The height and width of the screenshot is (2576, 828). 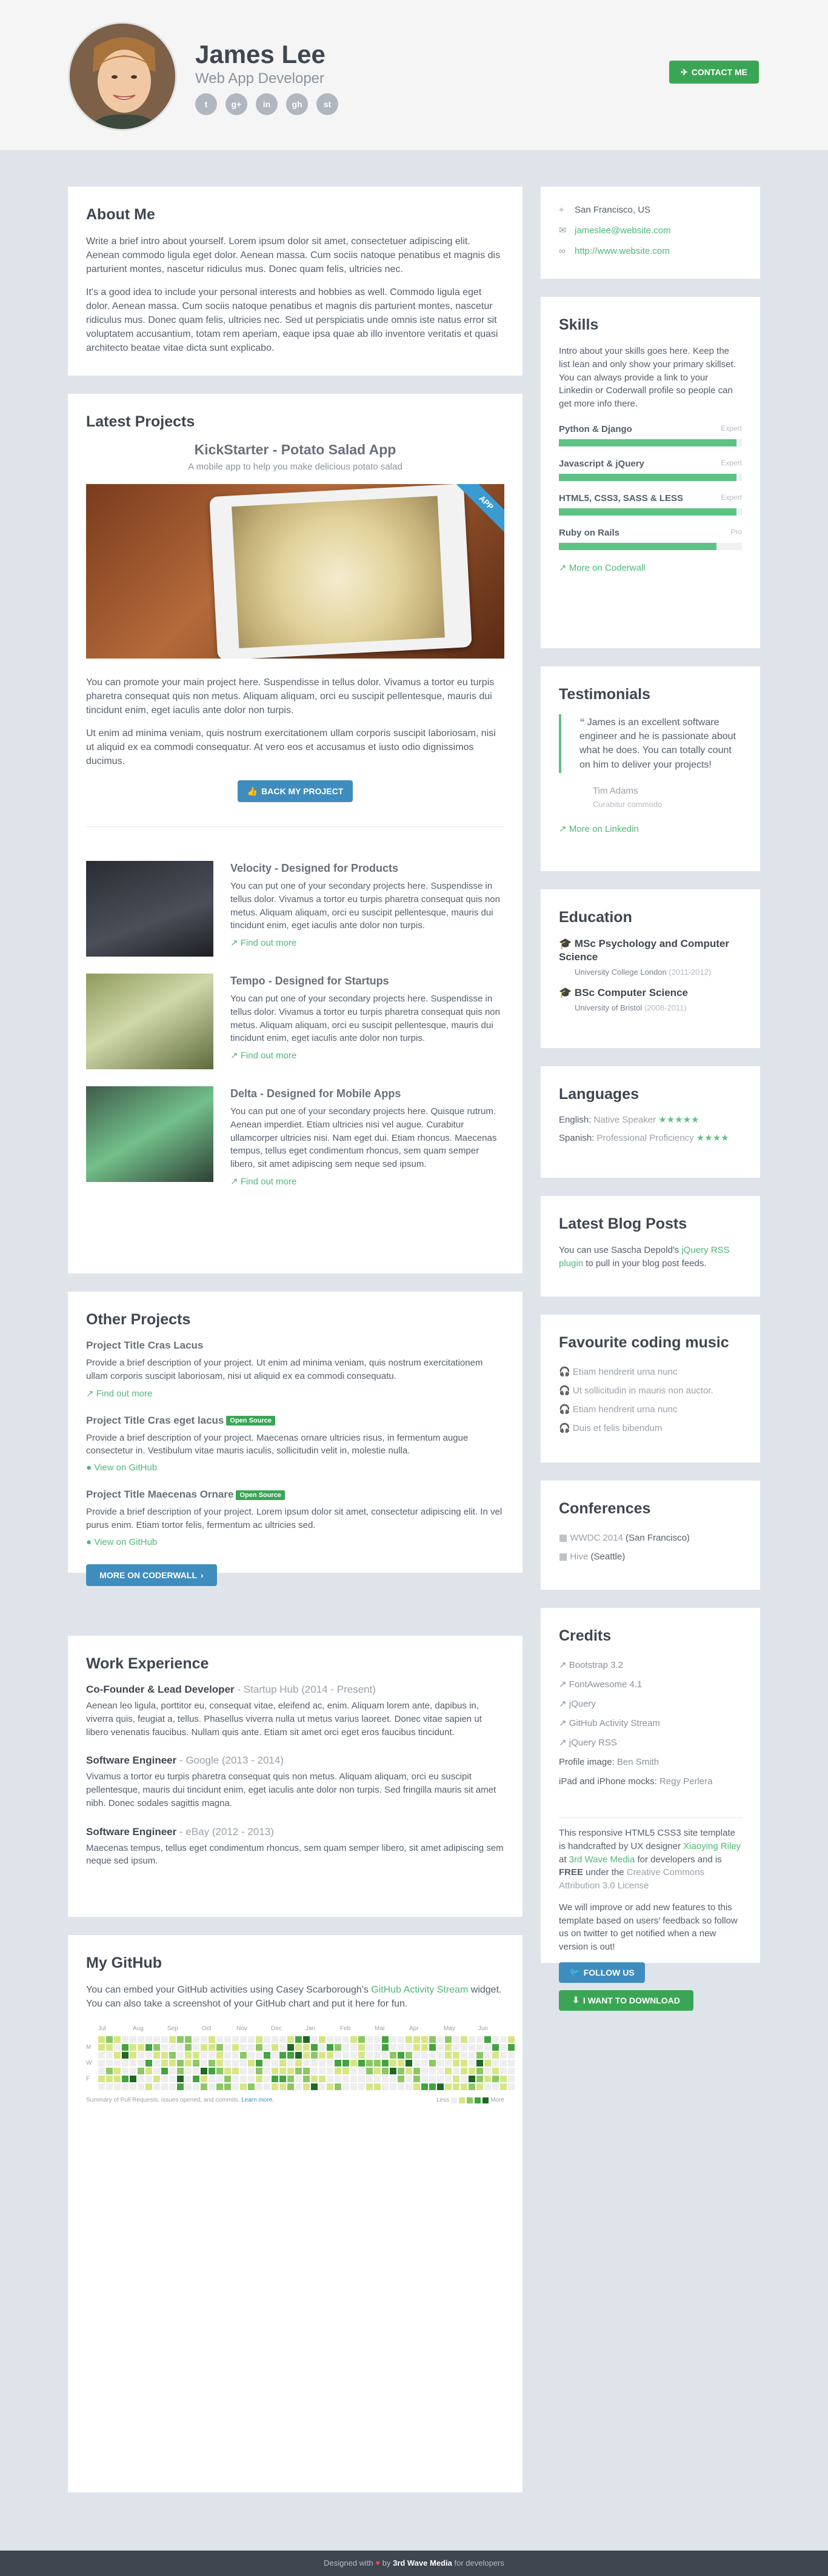 I want to click on featured-project-image: APP, so click(x=295, y=571).